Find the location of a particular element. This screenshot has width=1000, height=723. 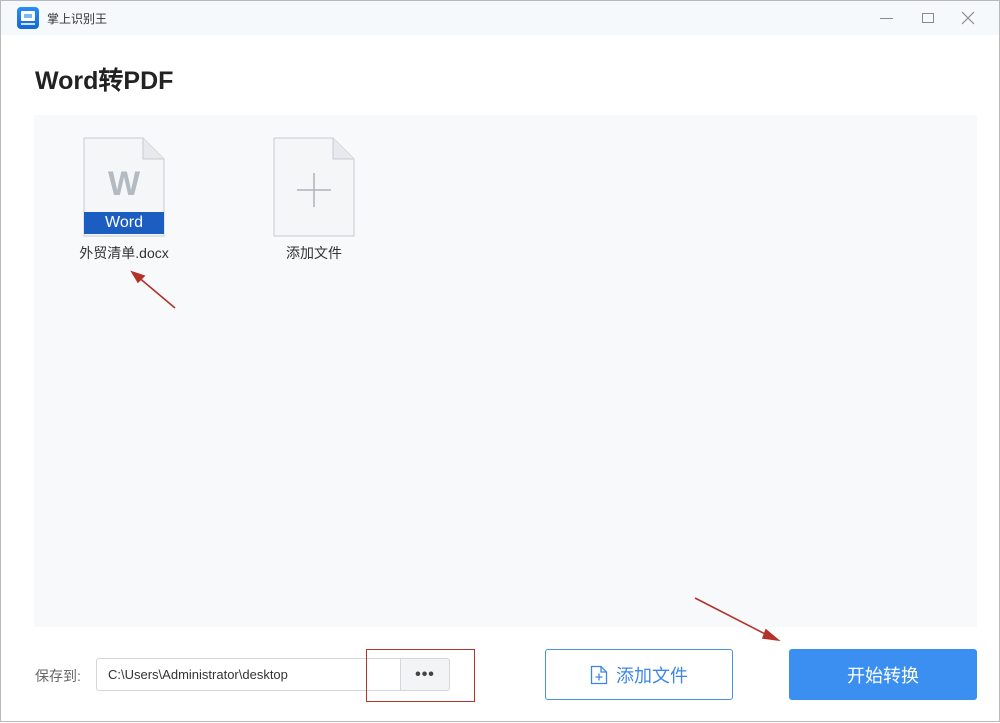

arrow-to-file-icon is located at coordinates (156, 292).